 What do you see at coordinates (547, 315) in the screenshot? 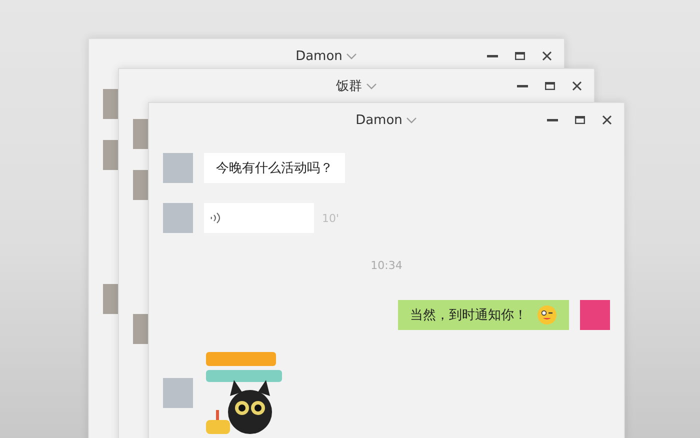
I see `winking-emoji-icon` at bounding box center [547, 315].